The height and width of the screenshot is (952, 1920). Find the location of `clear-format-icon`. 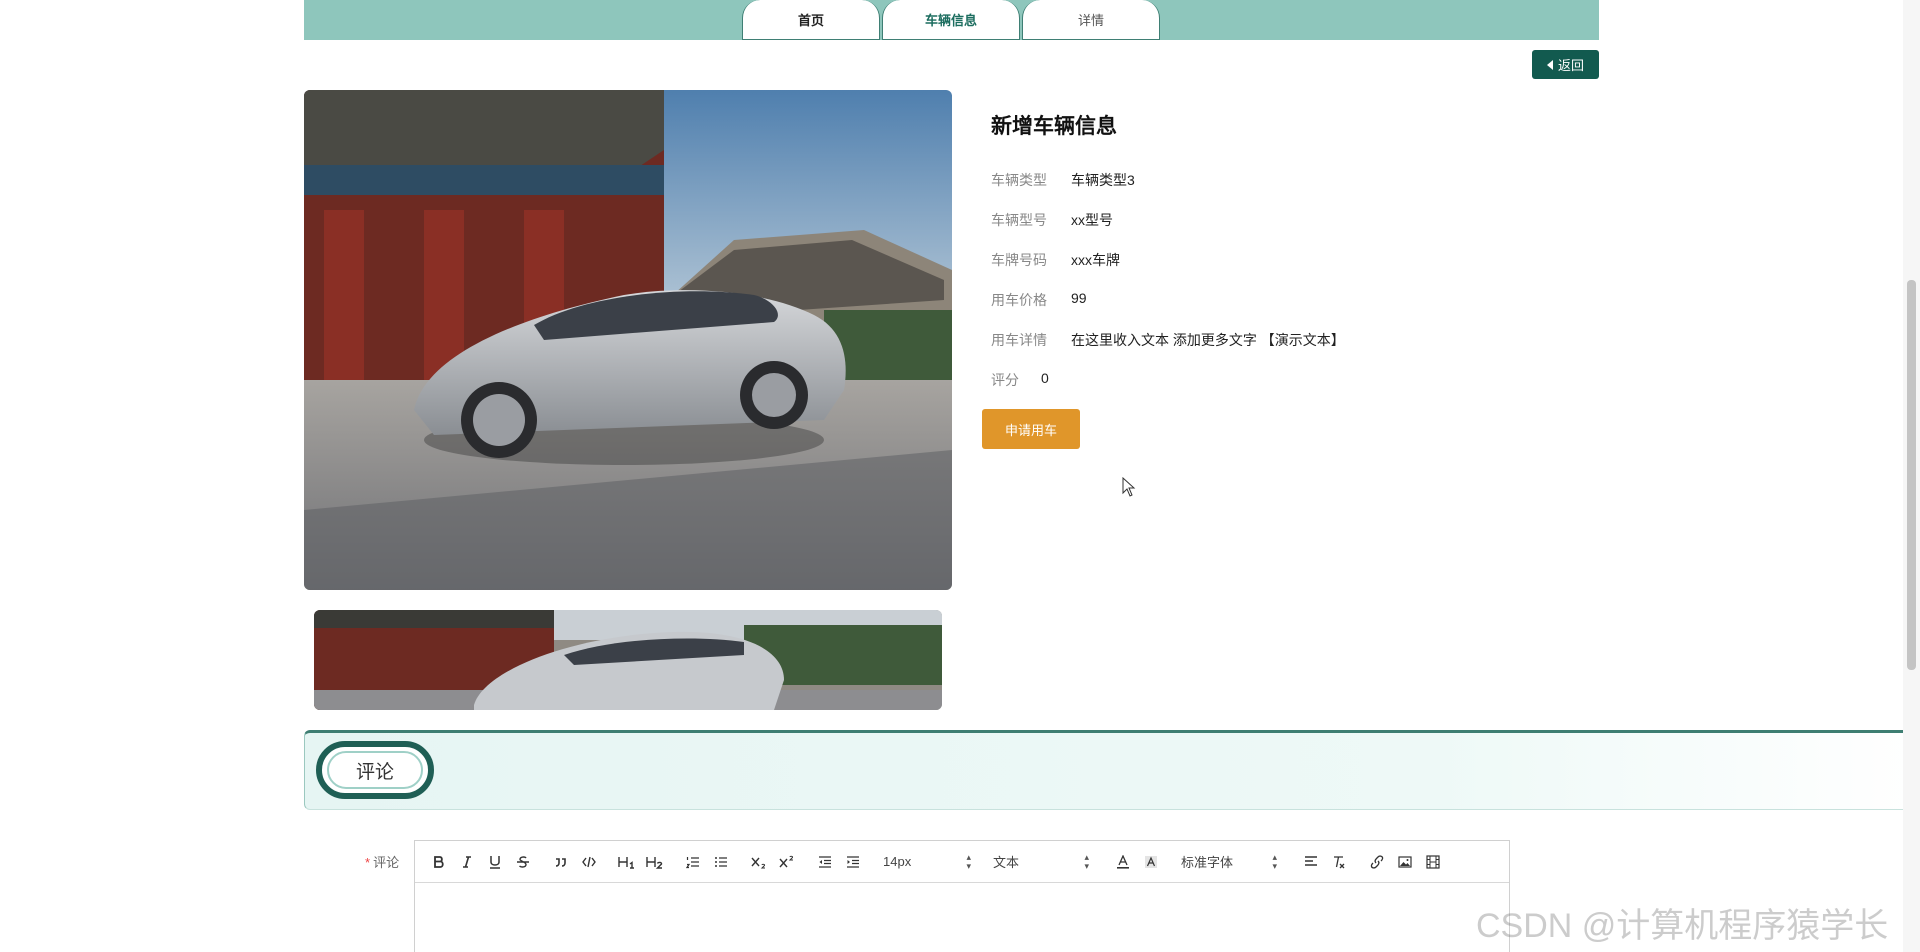

clear-format-icon is located at coordinates (1339, 862).